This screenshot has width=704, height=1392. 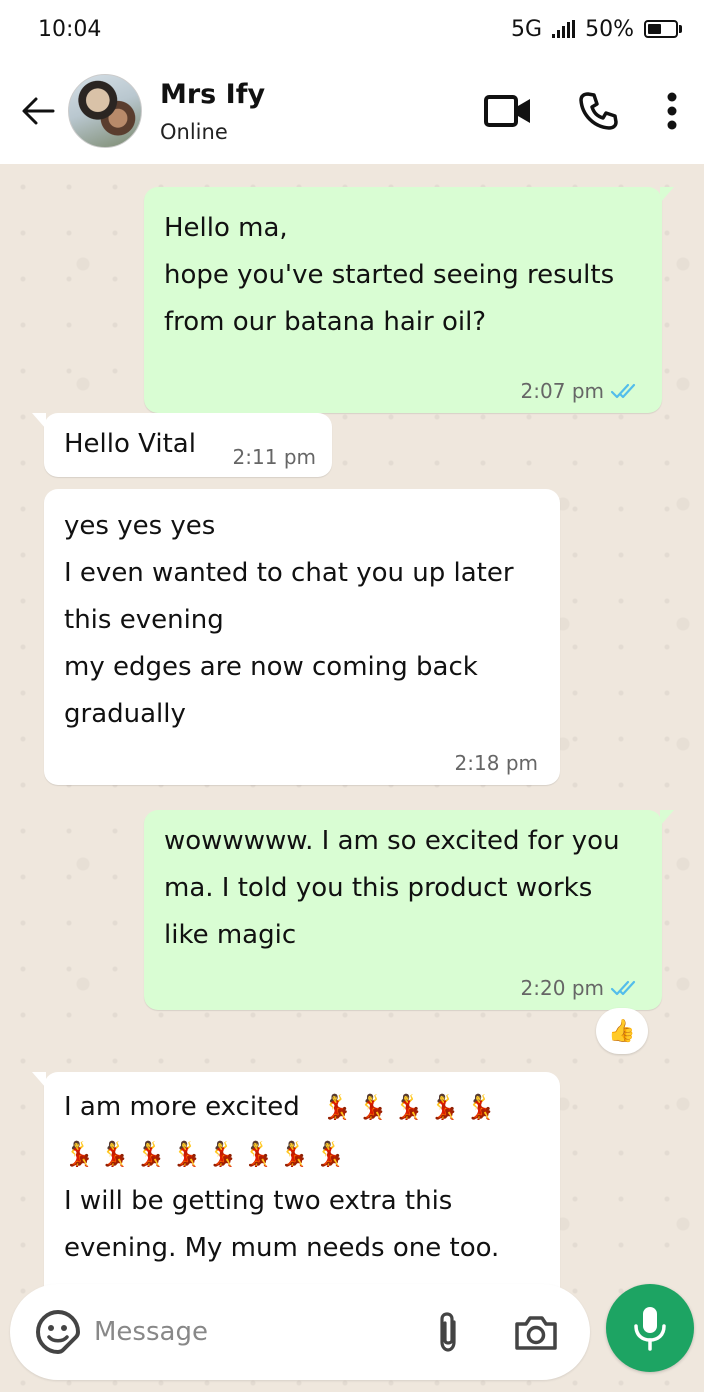 What do you see at coordinates (654, 29) in the screenshot?
I see `battery-fill` at bounding box center [654, 29].